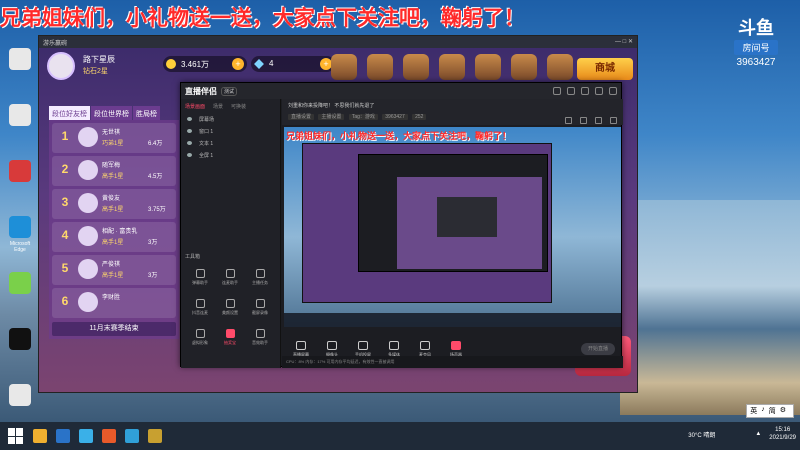 The height and width of the screenshot is (450, 800). What do you see at coordinates (772, 411) in the screenshot?
I see `ime-mode: 简` at bounding box center [772, 411].